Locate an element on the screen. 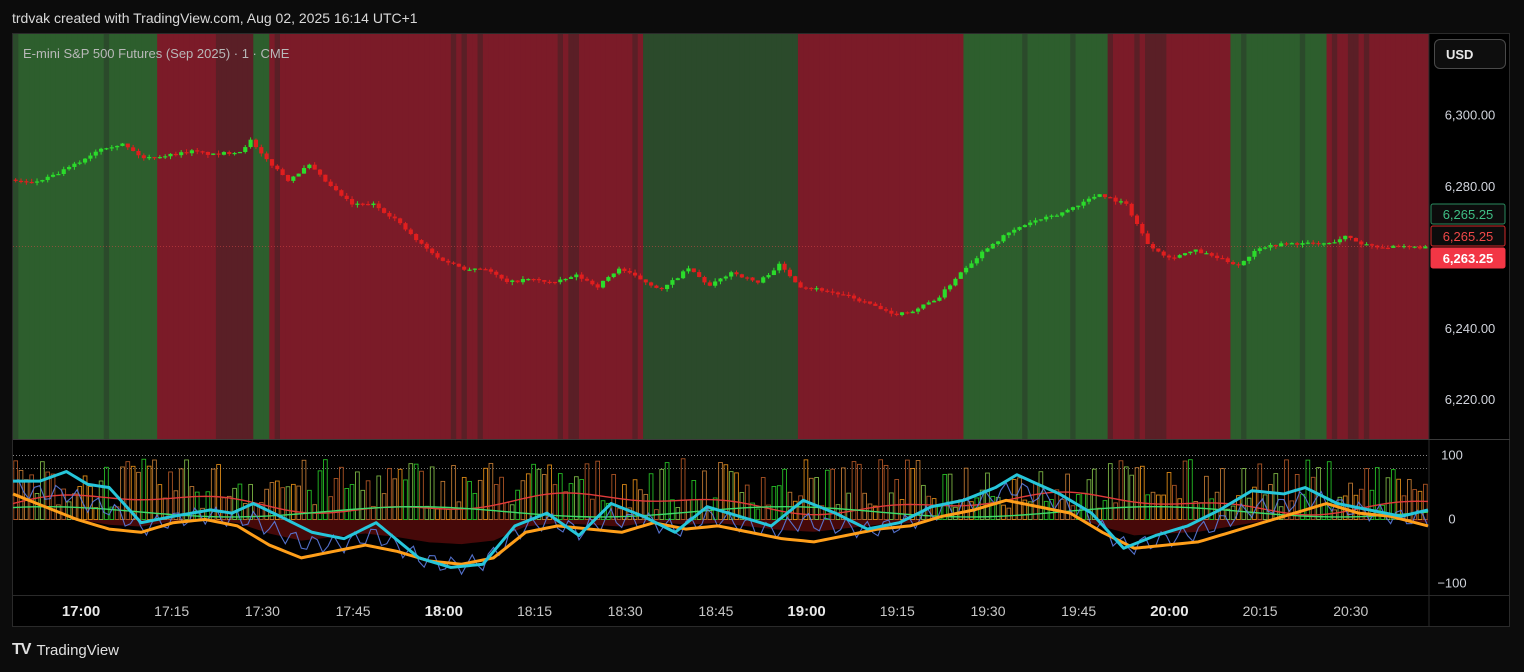 The image size is (1524, 672). price-label: 6,265.25 is located at coordinates (1468, 236).